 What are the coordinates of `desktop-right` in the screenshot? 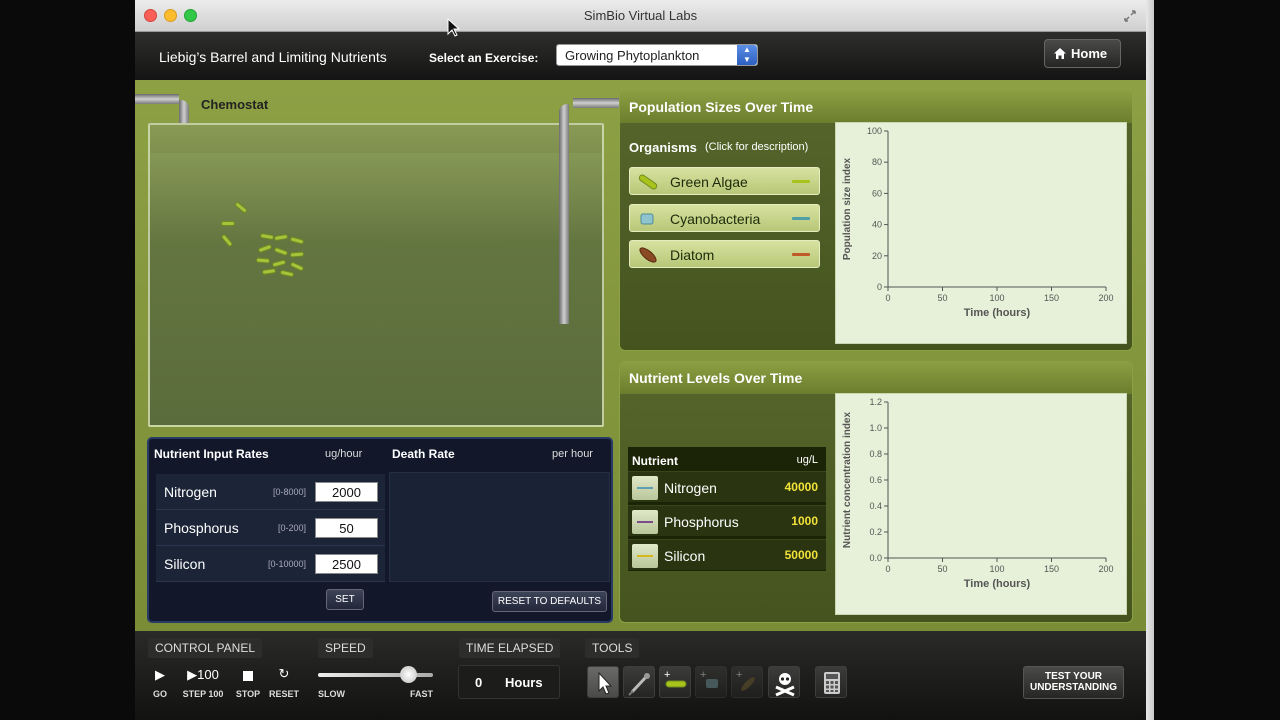 It's located at (1213, 360).